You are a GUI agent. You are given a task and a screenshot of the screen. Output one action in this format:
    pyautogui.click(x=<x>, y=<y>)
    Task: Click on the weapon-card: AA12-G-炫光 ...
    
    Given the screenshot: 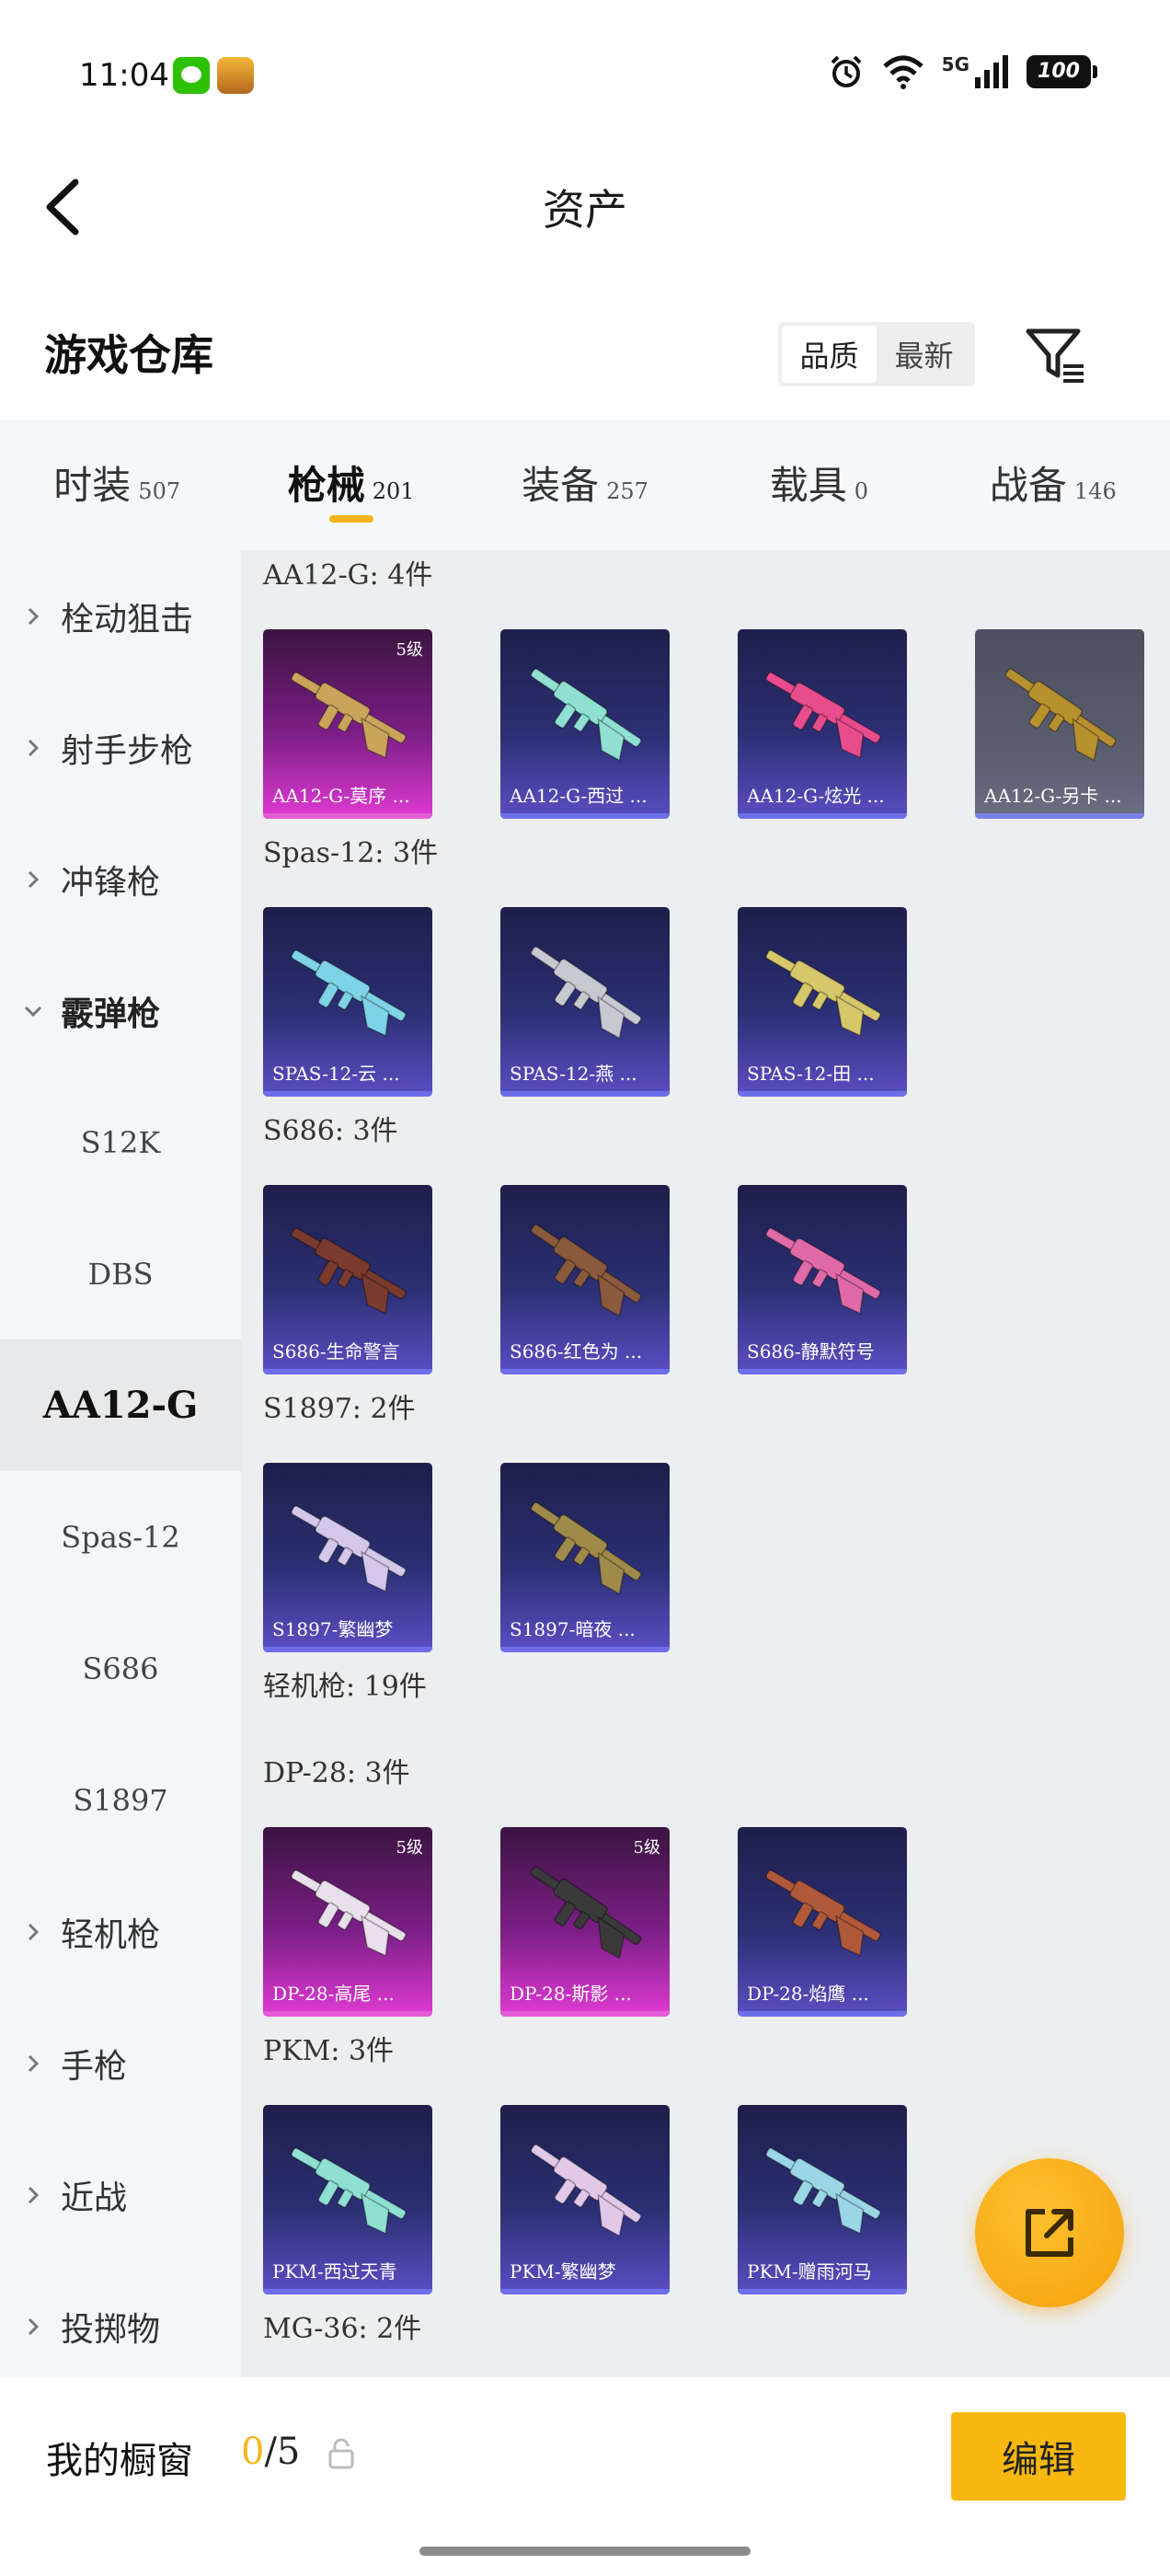 What is the action you would take?
    pyautogui.click(x=822, y=724)
    